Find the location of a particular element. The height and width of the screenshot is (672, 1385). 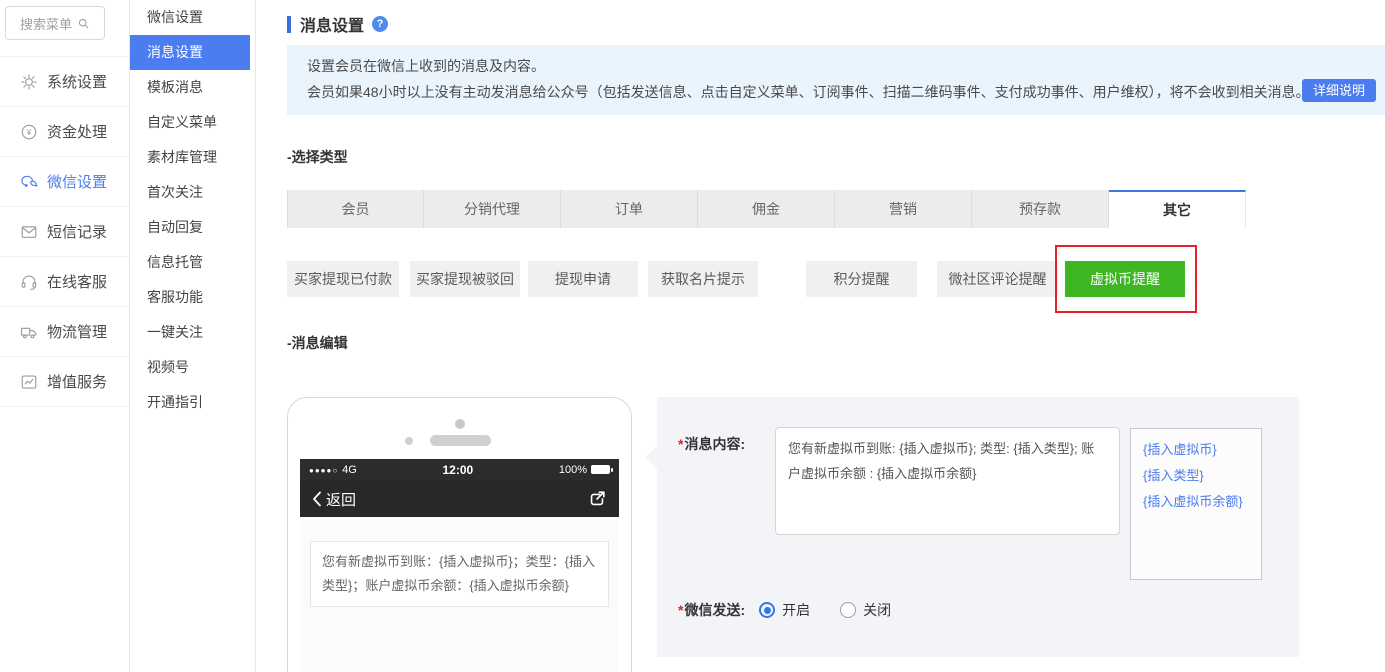

sidebar-item-label: 微信设置 is located at coordinates (77, 182).